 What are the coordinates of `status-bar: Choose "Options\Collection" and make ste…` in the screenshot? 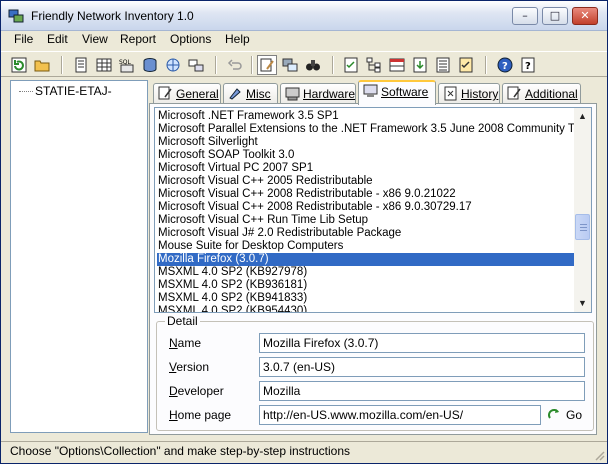 It's located at (304, 452).